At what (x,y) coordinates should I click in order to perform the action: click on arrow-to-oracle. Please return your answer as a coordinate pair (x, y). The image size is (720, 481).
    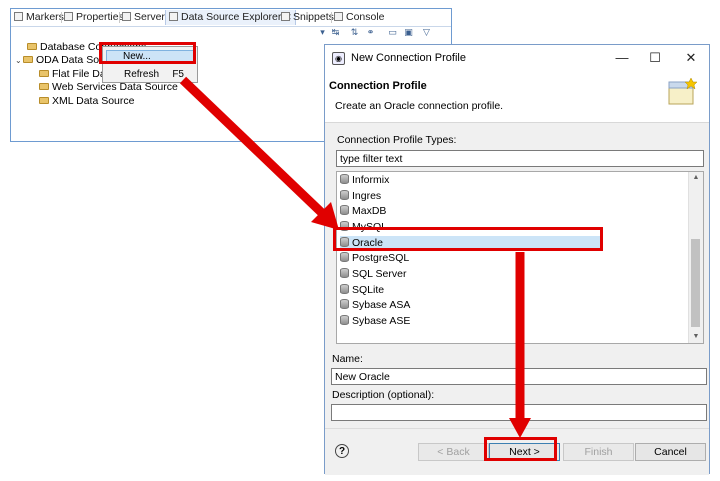
    Looking at the image, I should click on (259, 153).